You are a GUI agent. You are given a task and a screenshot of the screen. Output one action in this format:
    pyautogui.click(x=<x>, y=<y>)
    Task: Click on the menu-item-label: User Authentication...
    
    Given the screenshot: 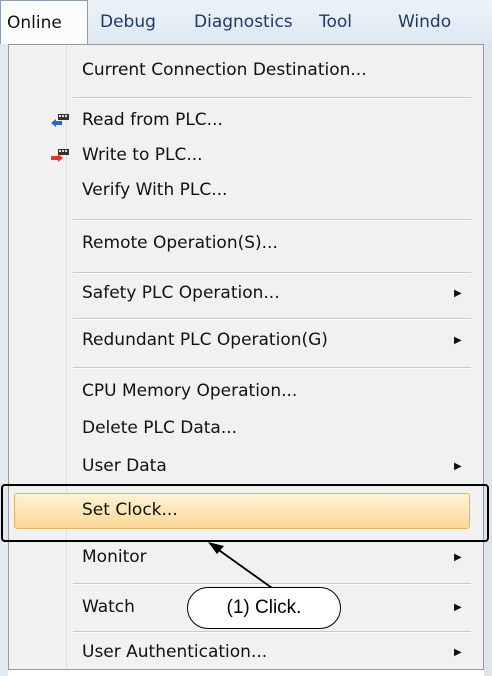 What is the action you would take?
    pyautogui.click(x=175, y=652)
    